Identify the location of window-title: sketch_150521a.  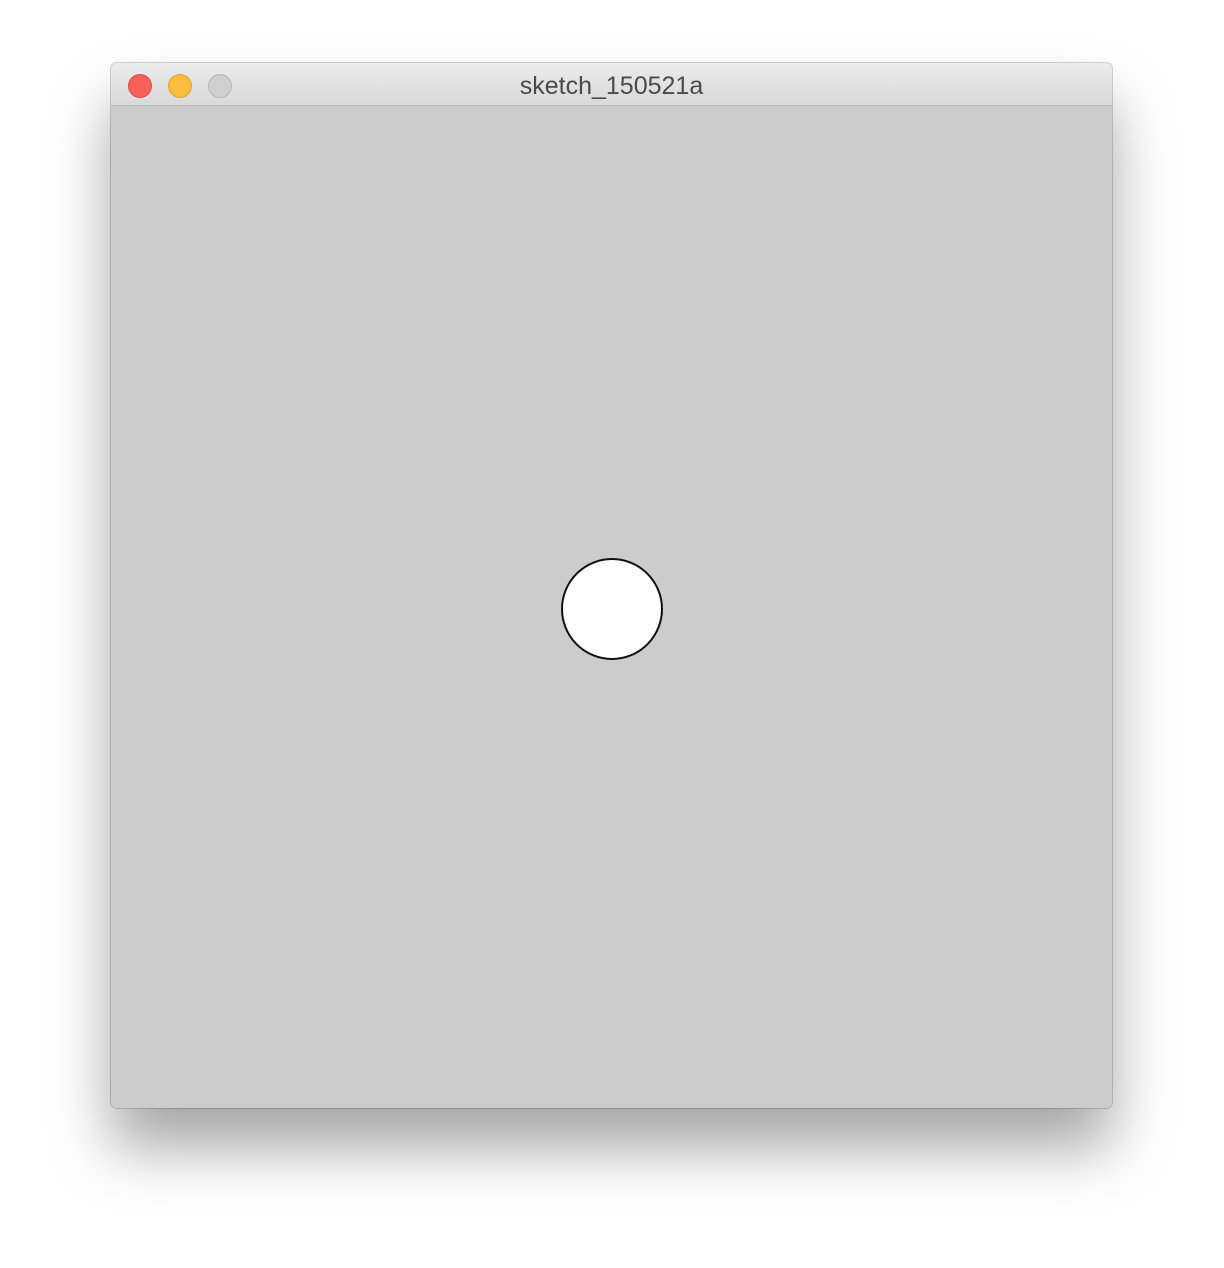
(611, 86).